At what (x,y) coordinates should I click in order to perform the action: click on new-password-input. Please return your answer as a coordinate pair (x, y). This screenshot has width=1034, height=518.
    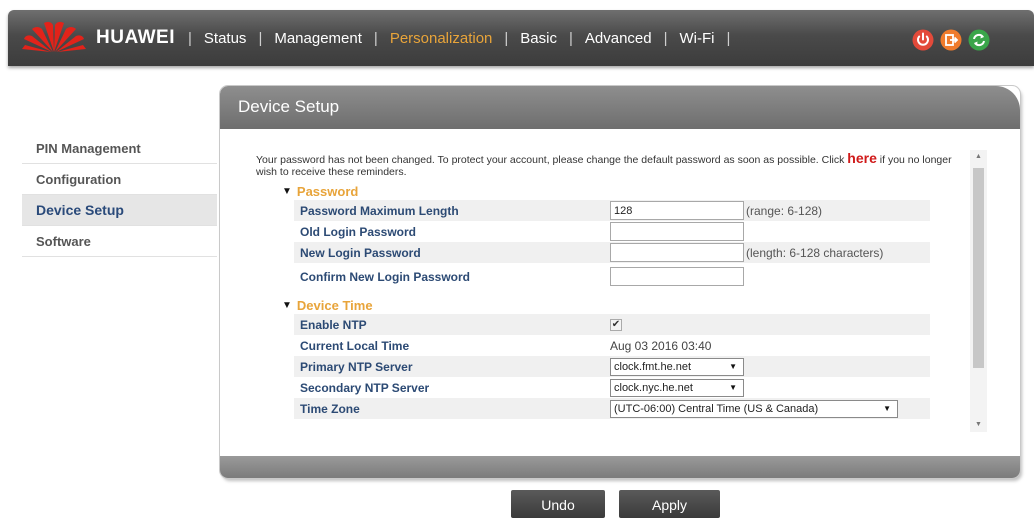
    Looking at the image, I should click on (677, 252).